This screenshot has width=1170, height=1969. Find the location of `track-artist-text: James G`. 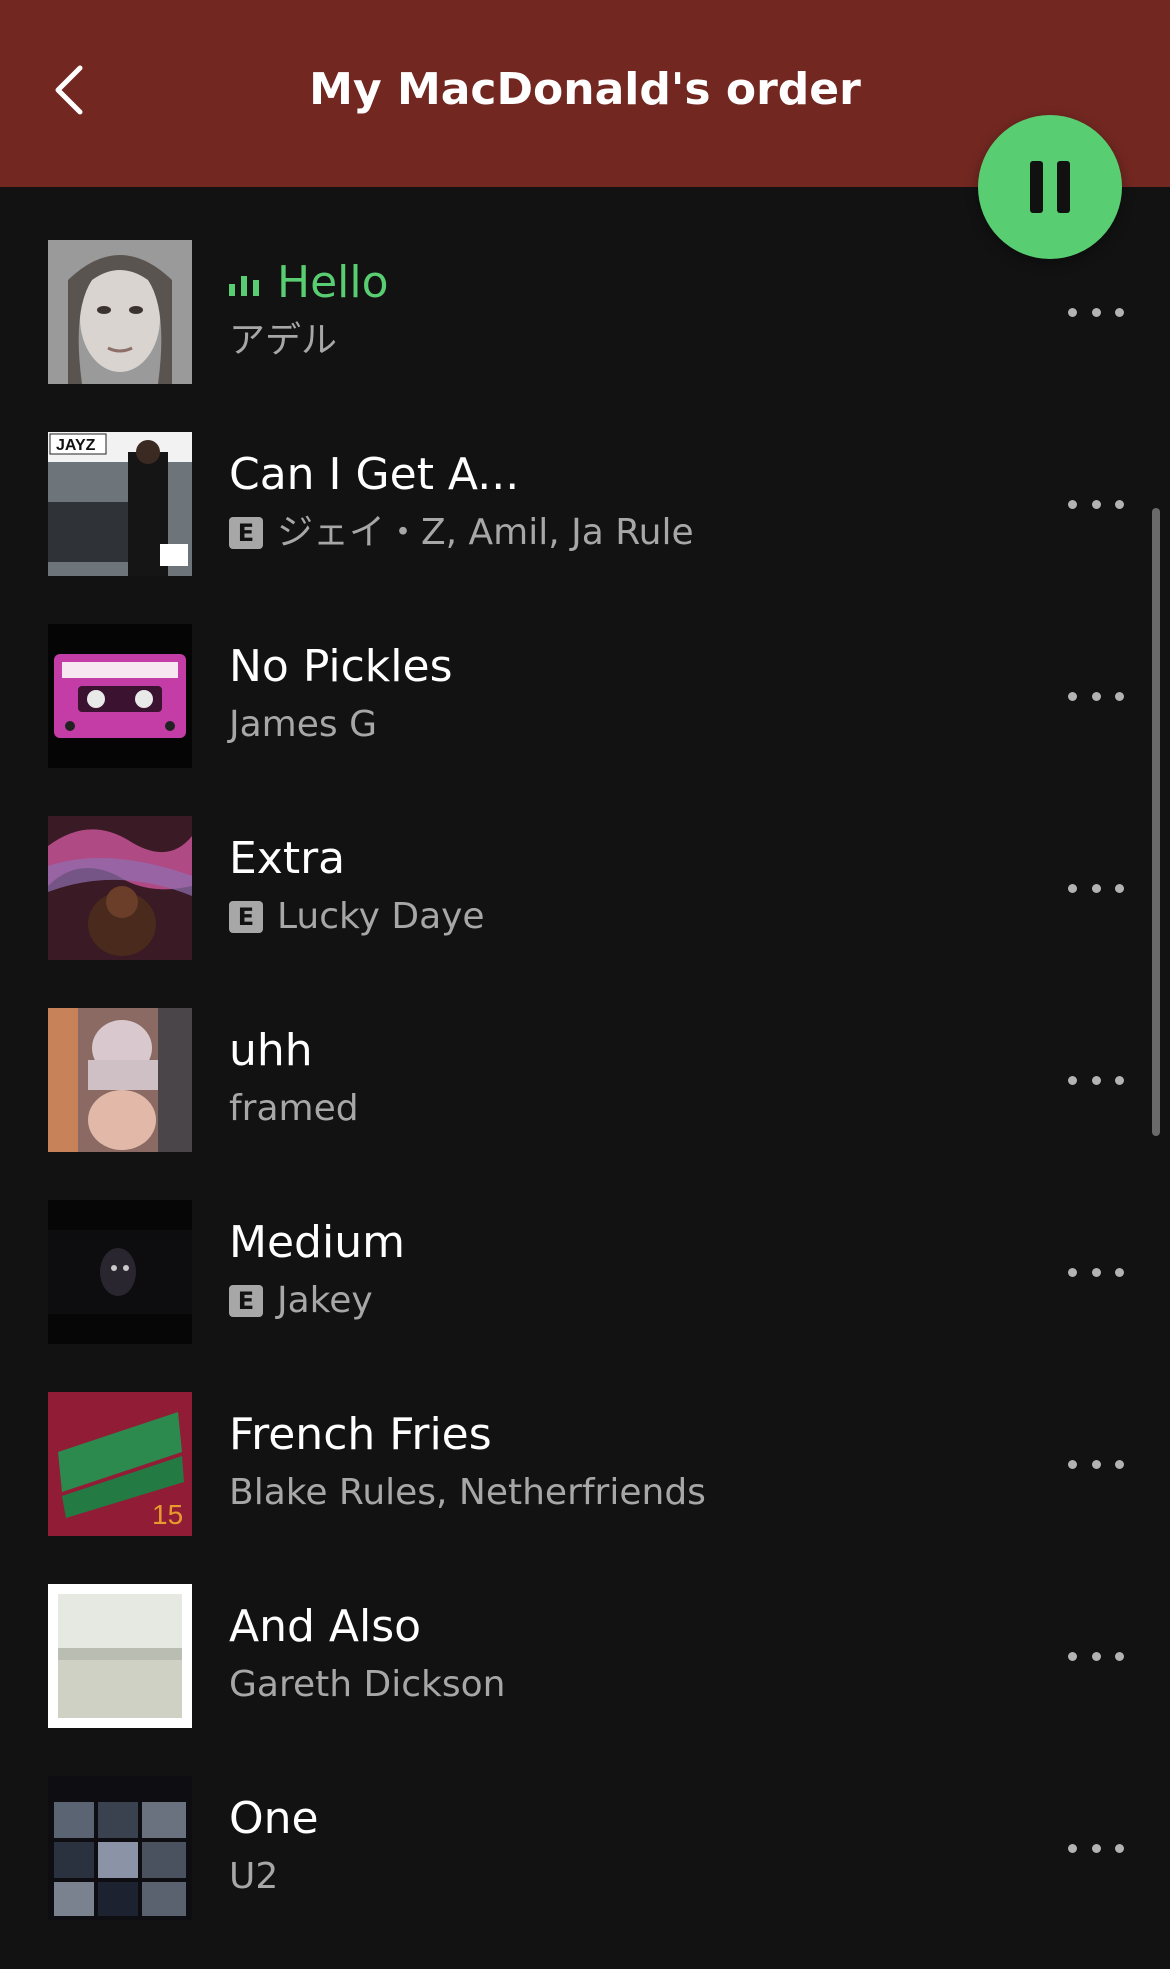

track-artist-text: James G is located at coordinates (303, 724).